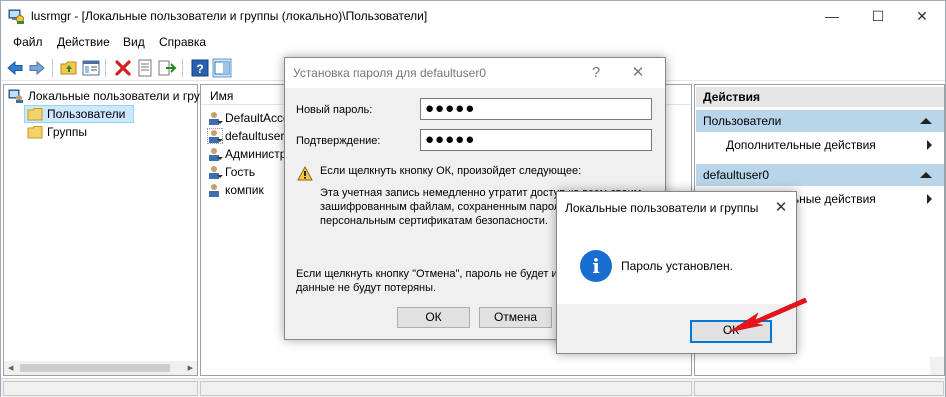  What do you see at coordinates (134, 42) in the screenshot?
I see `menu-view: Вид` at bounding box center [134, 42].